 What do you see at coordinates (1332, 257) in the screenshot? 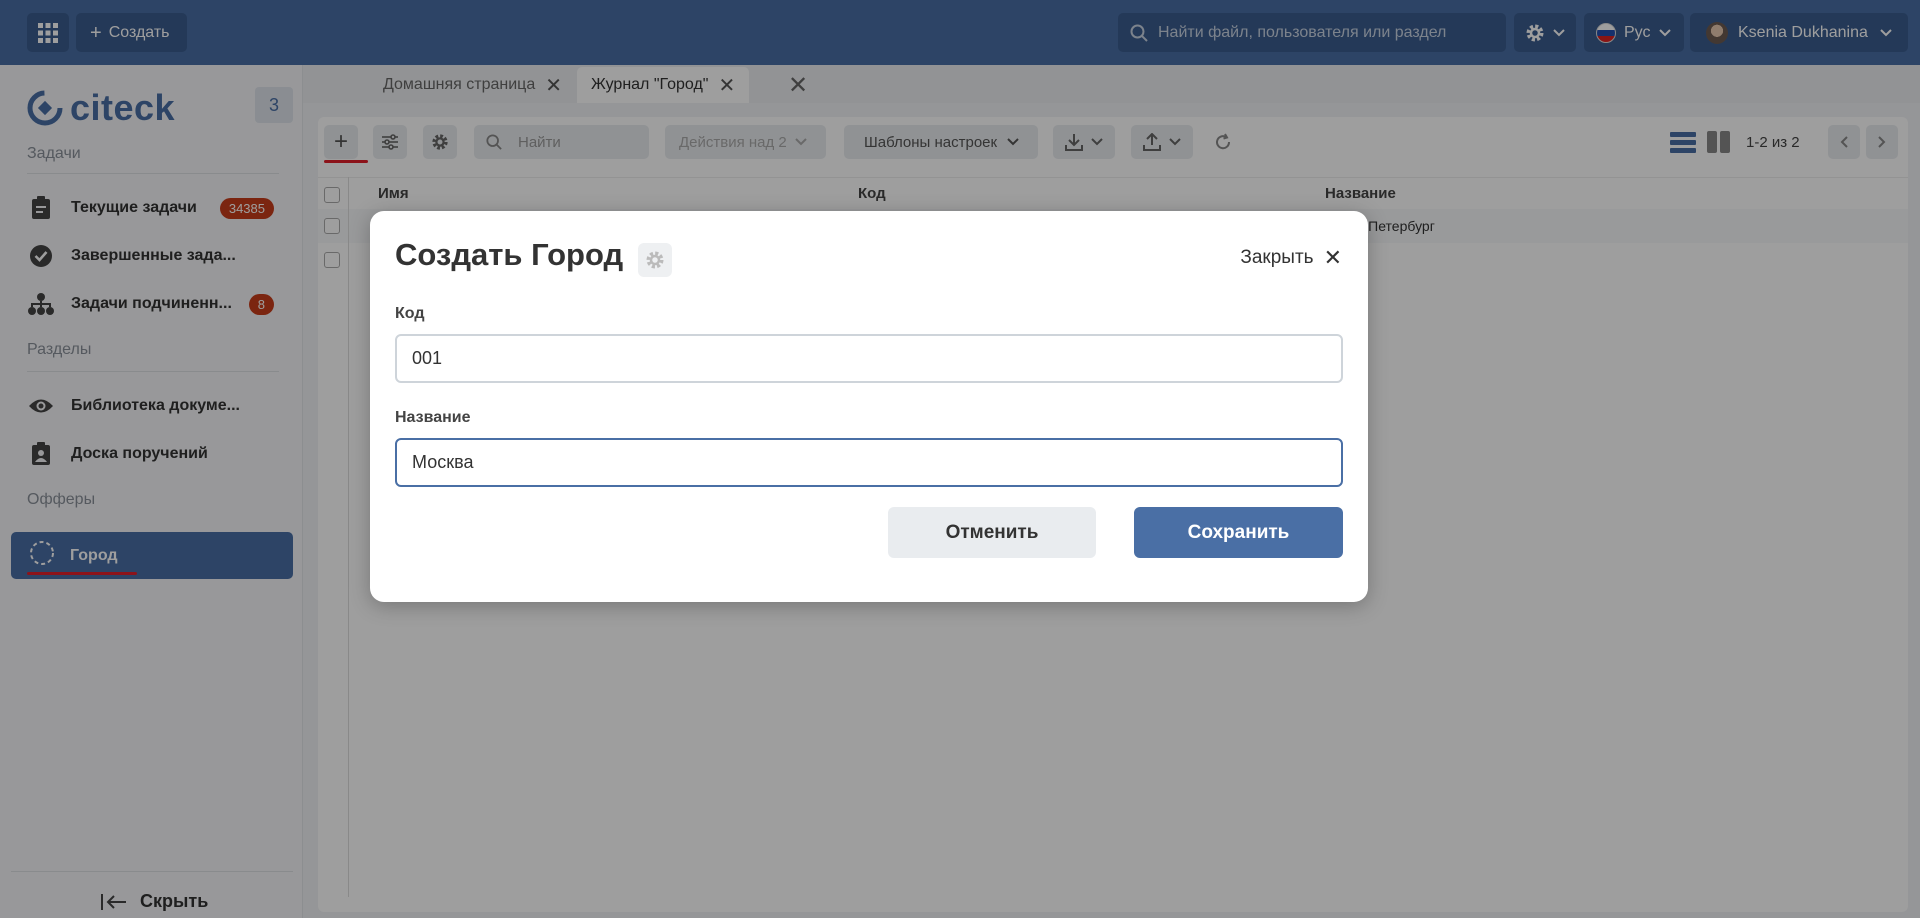
I see `close-icon: ✕` at bounding box center [1332, 257].